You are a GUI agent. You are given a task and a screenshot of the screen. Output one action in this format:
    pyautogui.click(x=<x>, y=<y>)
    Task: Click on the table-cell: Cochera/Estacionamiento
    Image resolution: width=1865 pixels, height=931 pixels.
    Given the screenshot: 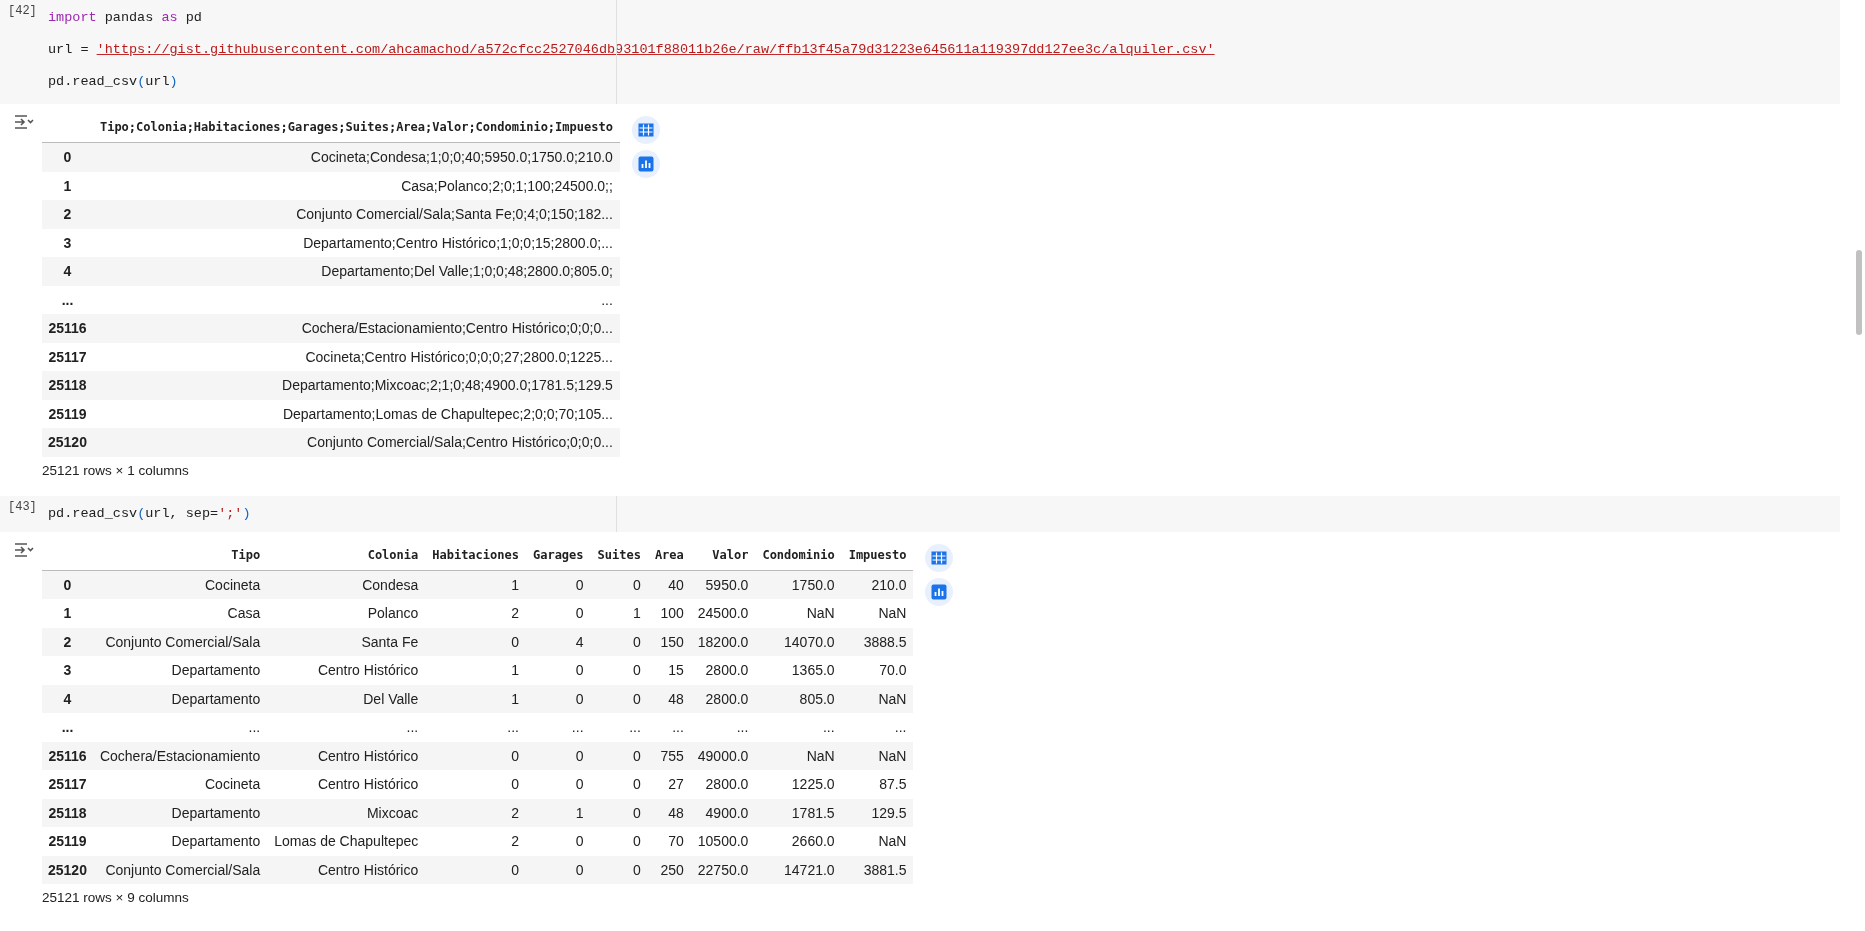 What is the action you would take?
    pyautogui.click(x=180, y=755)
    